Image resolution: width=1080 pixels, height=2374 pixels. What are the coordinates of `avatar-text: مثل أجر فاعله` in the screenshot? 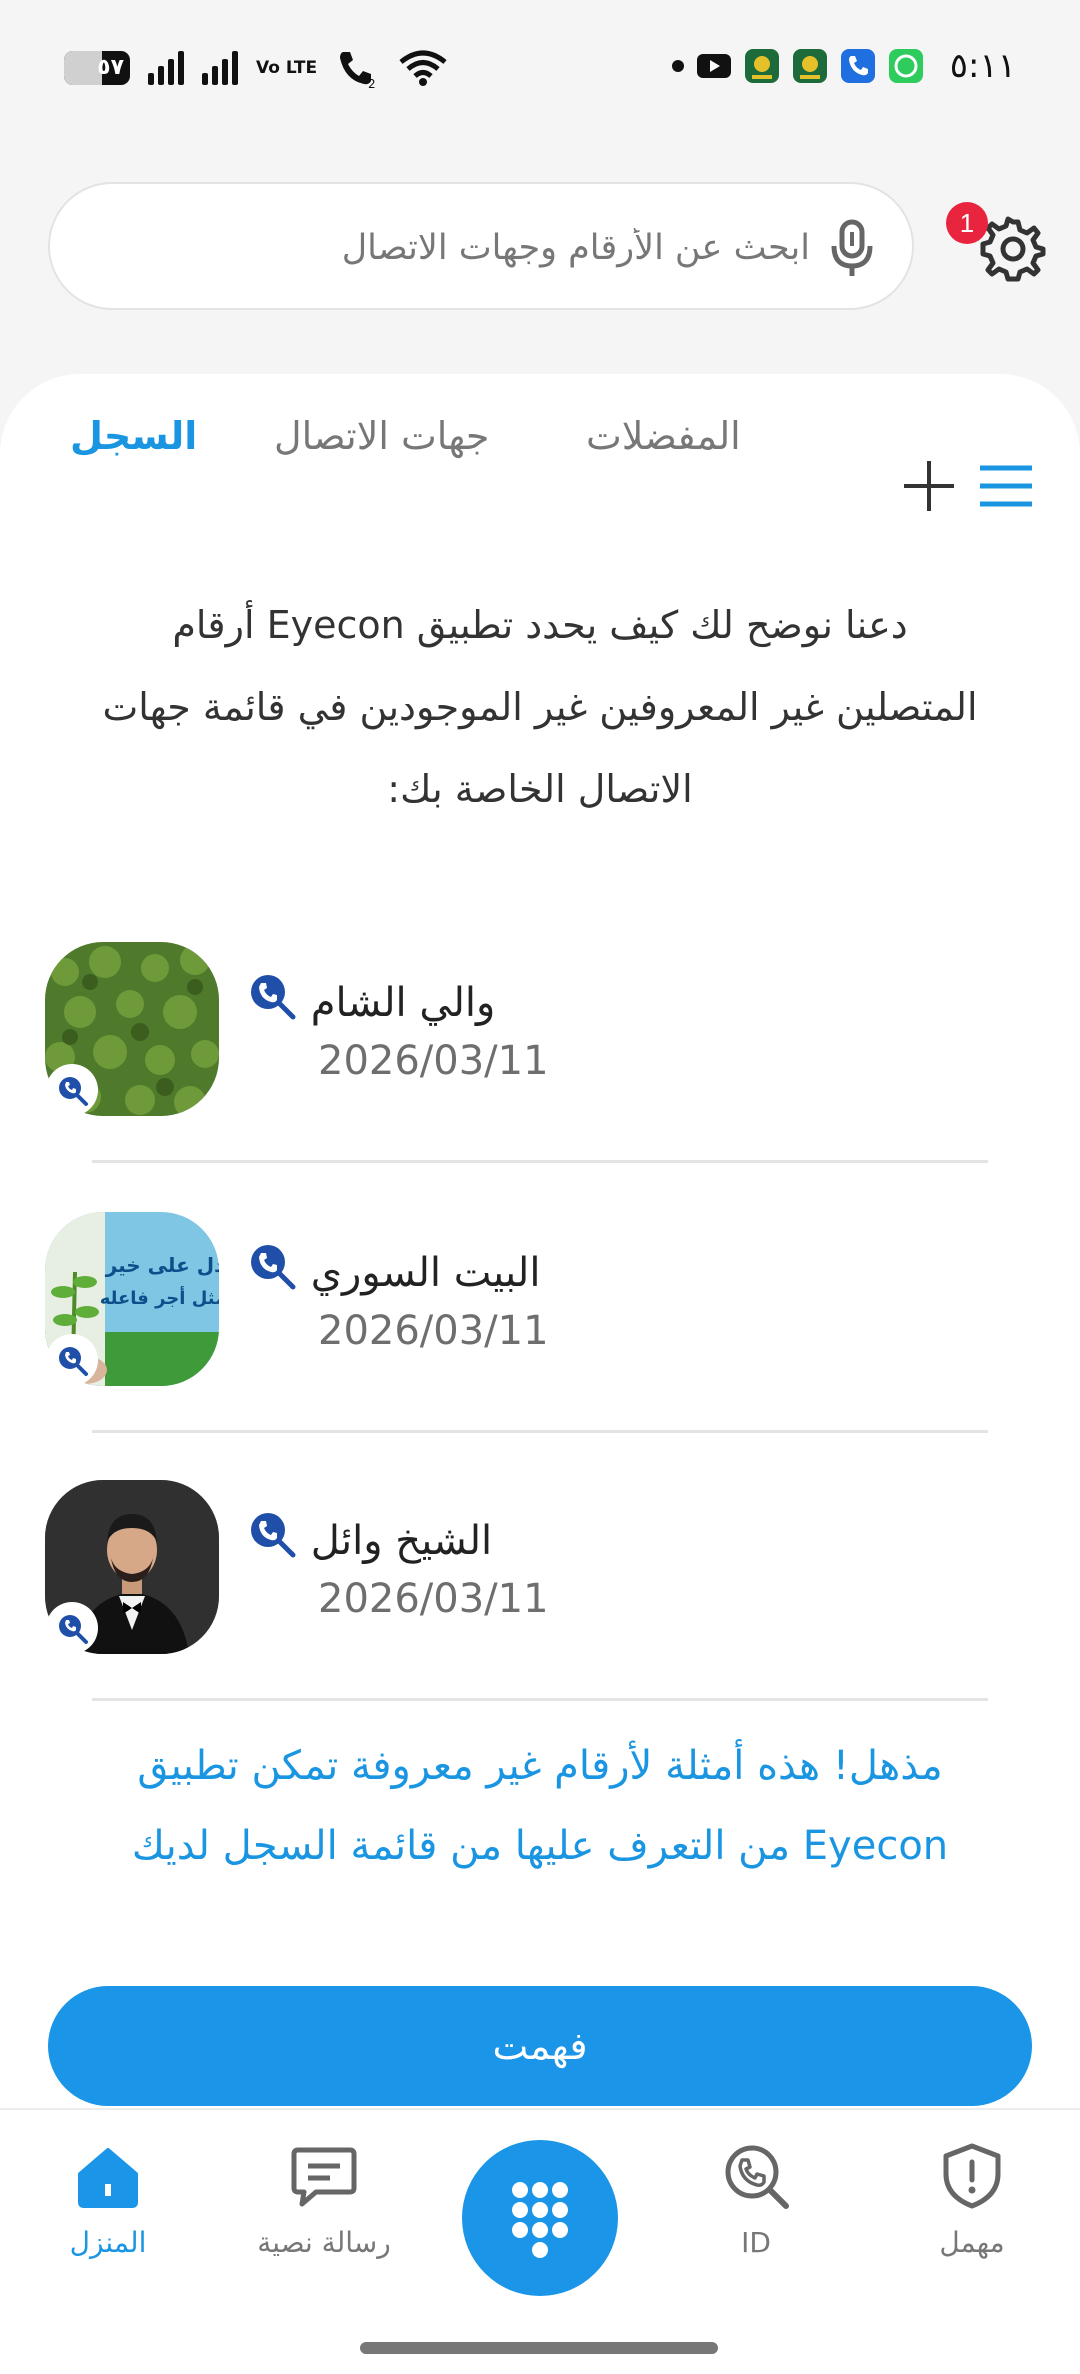 It's located at (159, 1297).